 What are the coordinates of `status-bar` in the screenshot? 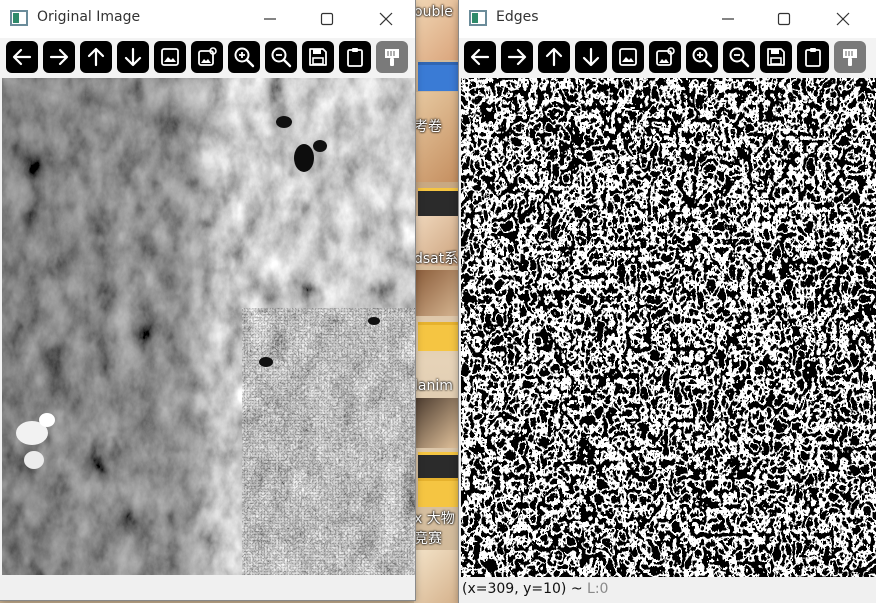 It's located at (207, 587).